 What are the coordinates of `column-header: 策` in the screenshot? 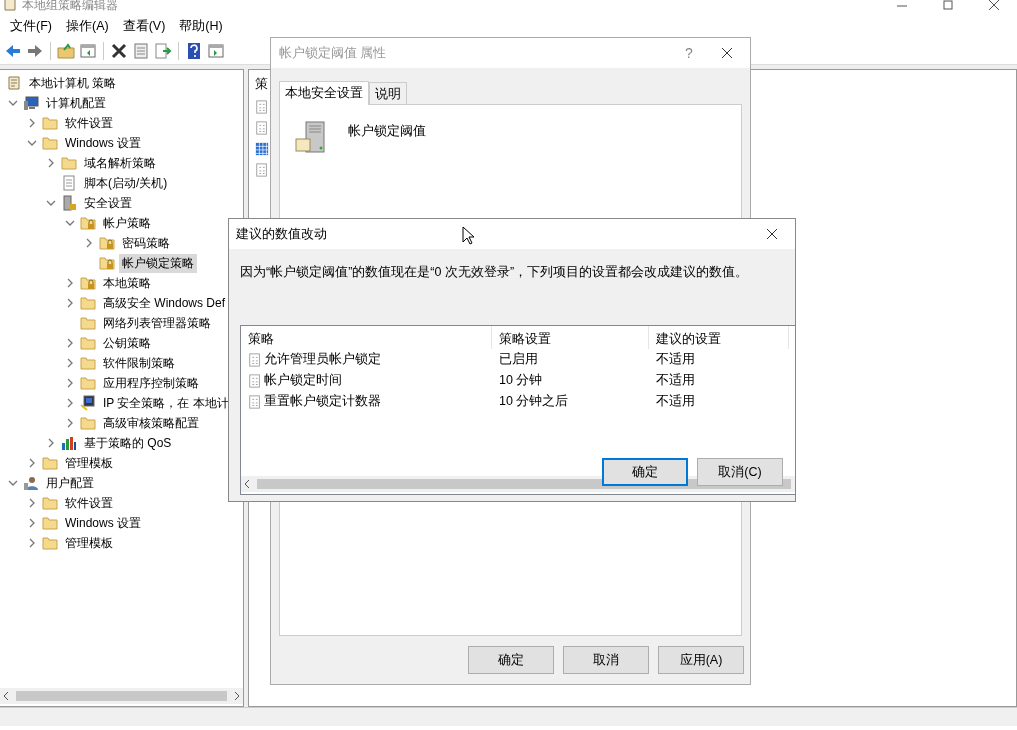 It's located at (262, 86).